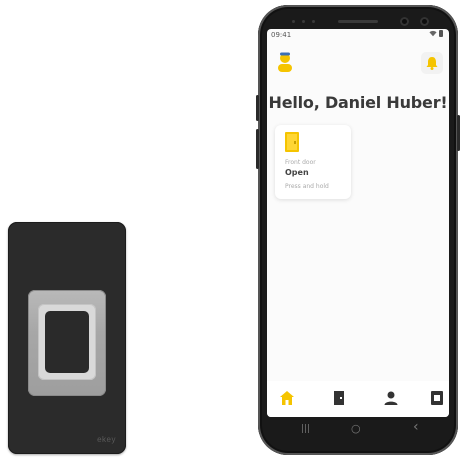 Image resolution: width=460 pixels, height=458 pixels. What do you see at coordinates (300, 162) in the screenshot?
I see `door-name-label: Front door` at bounding box center [300, 162].